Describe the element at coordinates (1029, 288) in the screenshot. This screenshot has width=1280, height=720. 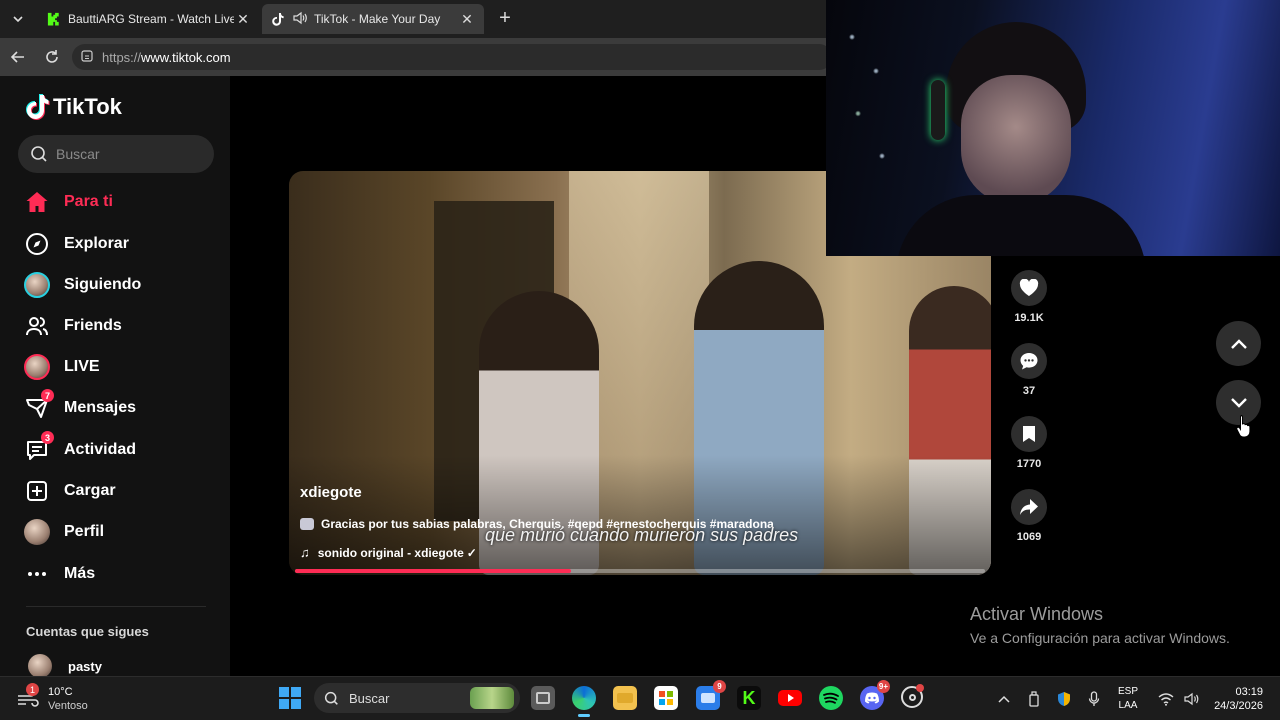
I see `heart-icon` at that location.